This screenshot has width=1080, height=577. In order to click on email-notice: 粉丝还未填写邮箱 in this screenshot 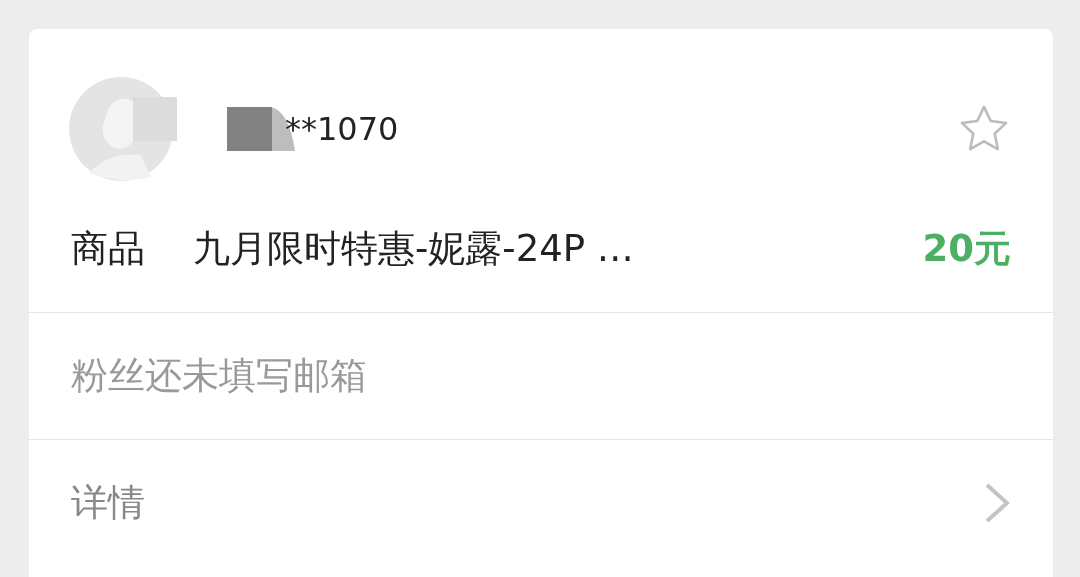, I will do `click(219, 376)`.